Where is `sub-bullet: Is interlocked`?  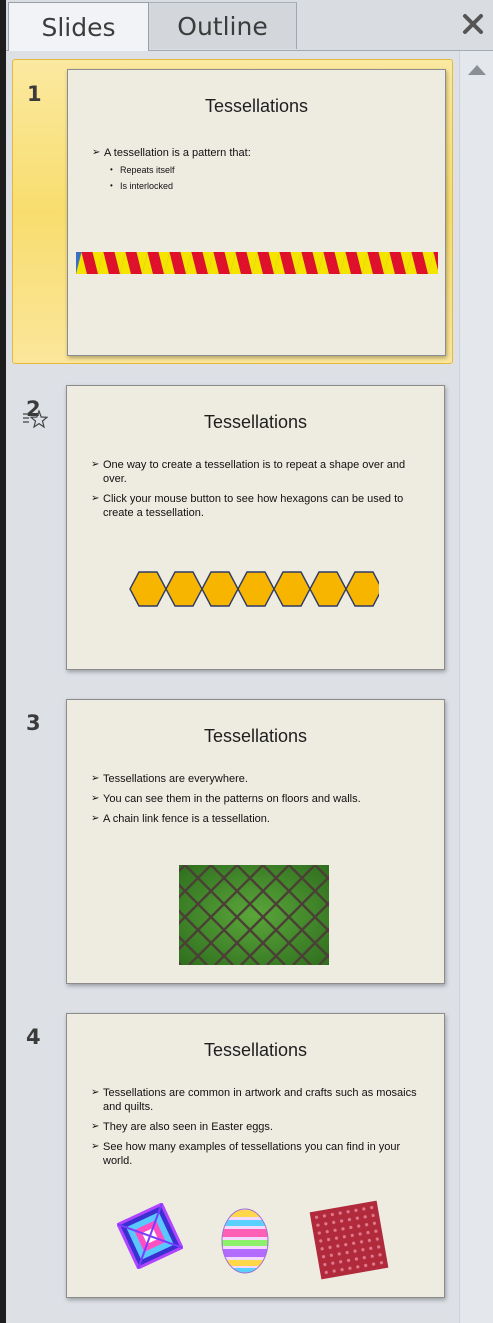 sub-bullet: Is interlocked is located at coordinates (259, 186).